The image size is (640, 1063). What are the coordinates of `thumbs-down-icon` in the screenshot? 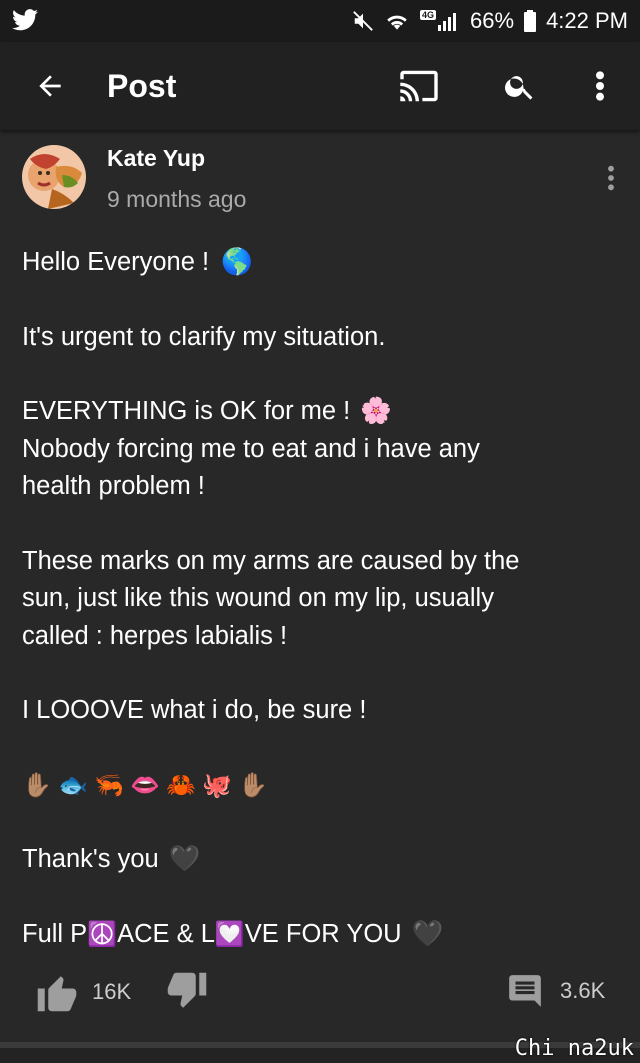 It's located at (187, 990).